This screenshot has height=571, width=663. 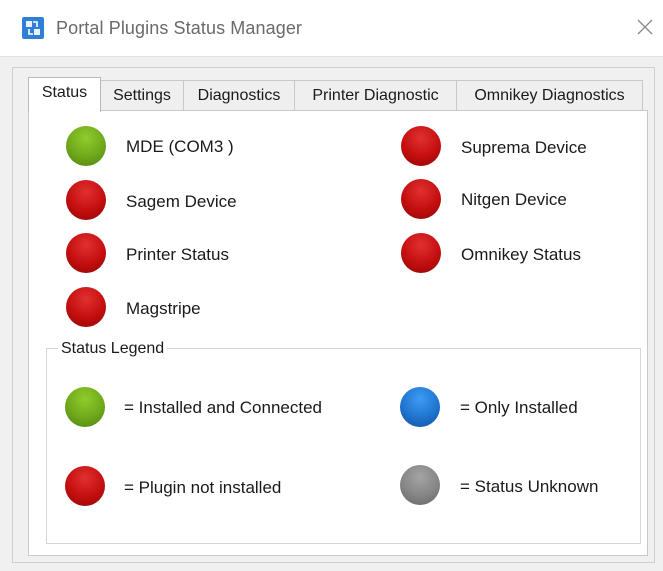 I want to click on device-label-nitgen: Nitgen Device, so click(x=514, y=199).